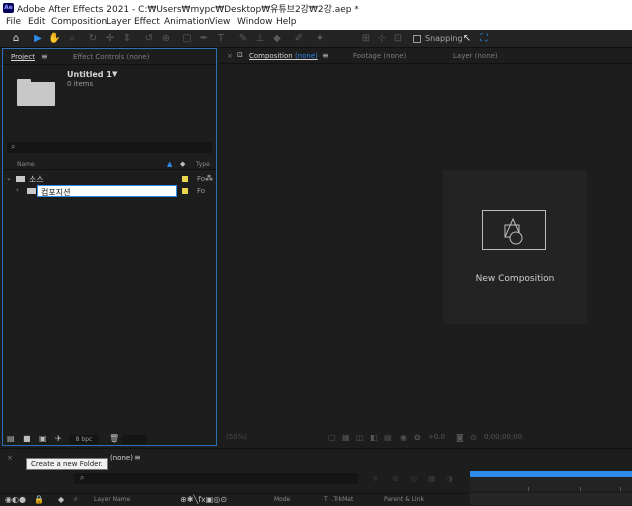  I want to click on rotation-tool-icon: ↺, so click(149, 38).